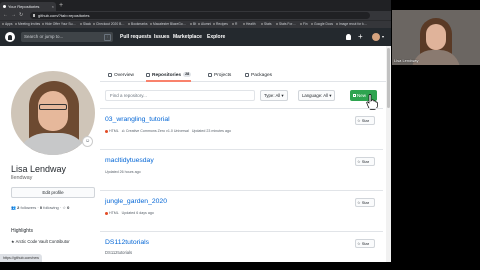 The height and width of the screenshot is (270, 480). Describe the element at coordinates (249, 24) in the screenshot. I see `bookmark-item: Health` at that location.